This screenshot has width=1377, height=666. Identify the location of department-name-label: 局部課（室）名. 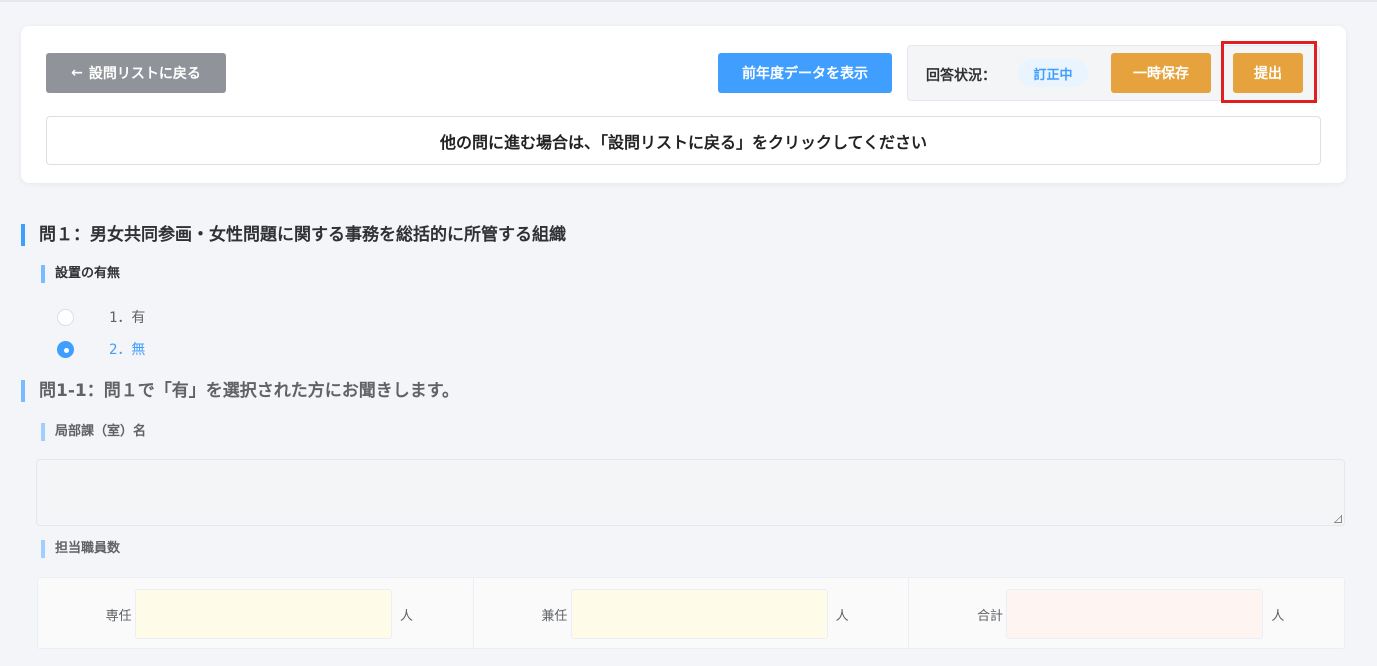
(93, 432).